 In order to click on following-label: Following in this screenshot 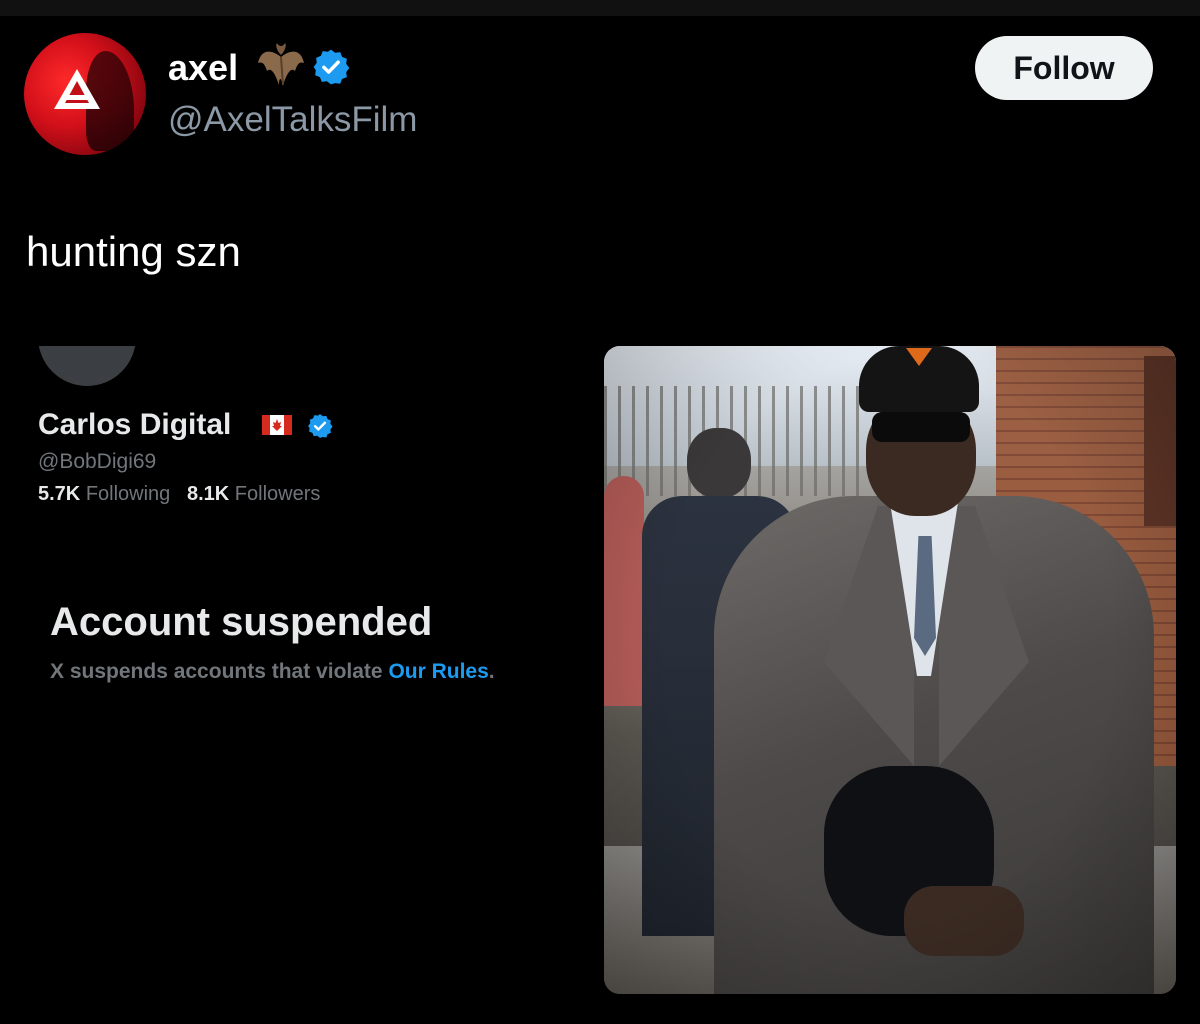, I will do `click(128, 494)`.